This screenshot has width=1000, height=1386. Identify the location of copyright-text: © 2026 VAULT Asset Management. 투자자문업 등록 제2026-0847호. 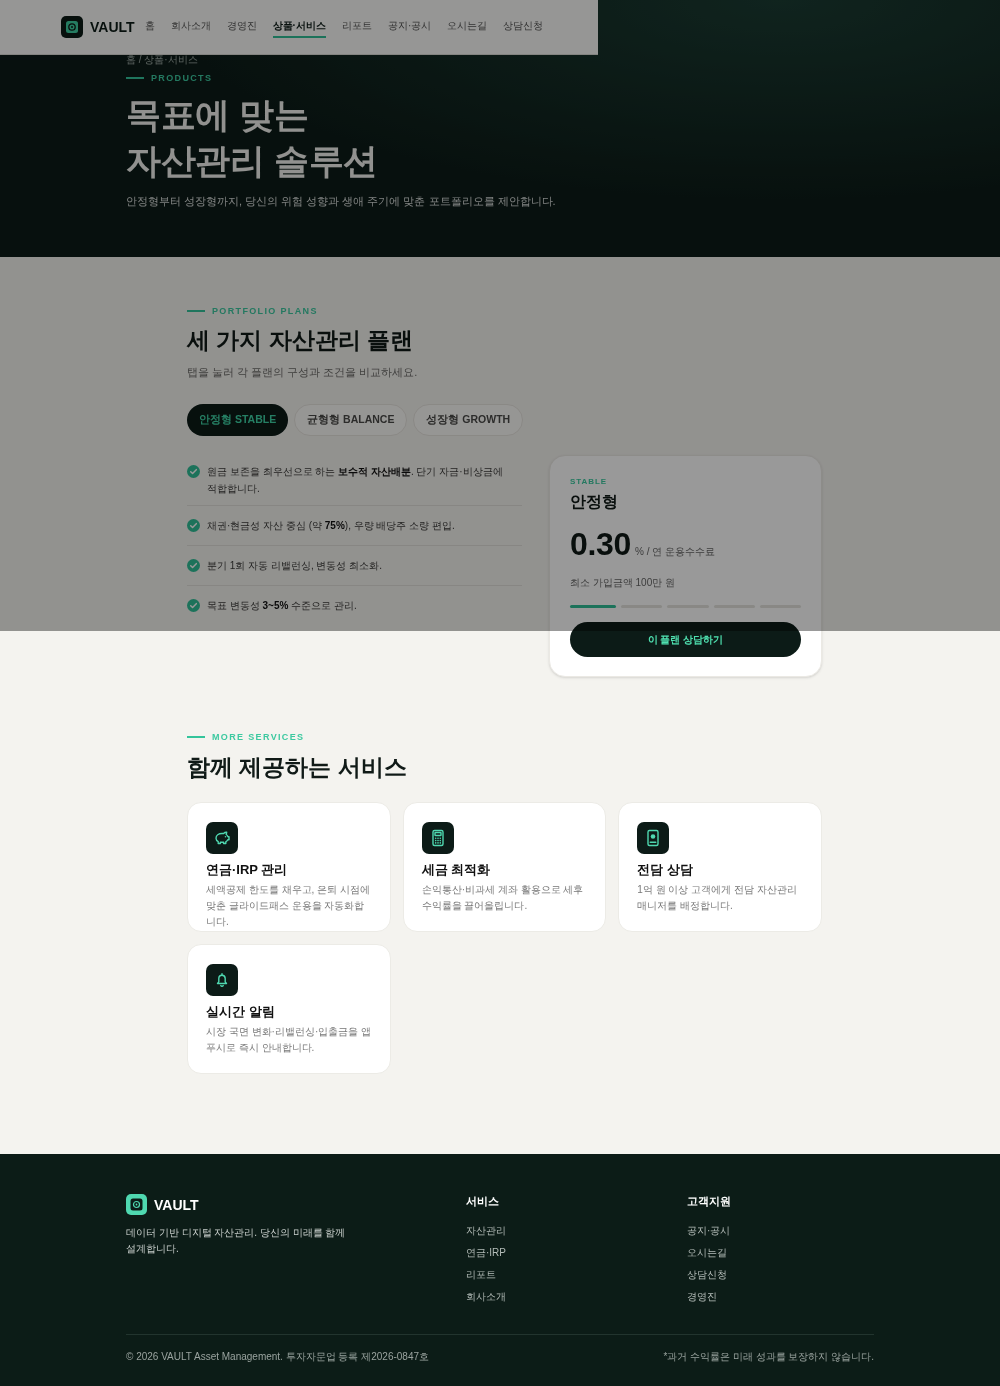
(278, 1357).